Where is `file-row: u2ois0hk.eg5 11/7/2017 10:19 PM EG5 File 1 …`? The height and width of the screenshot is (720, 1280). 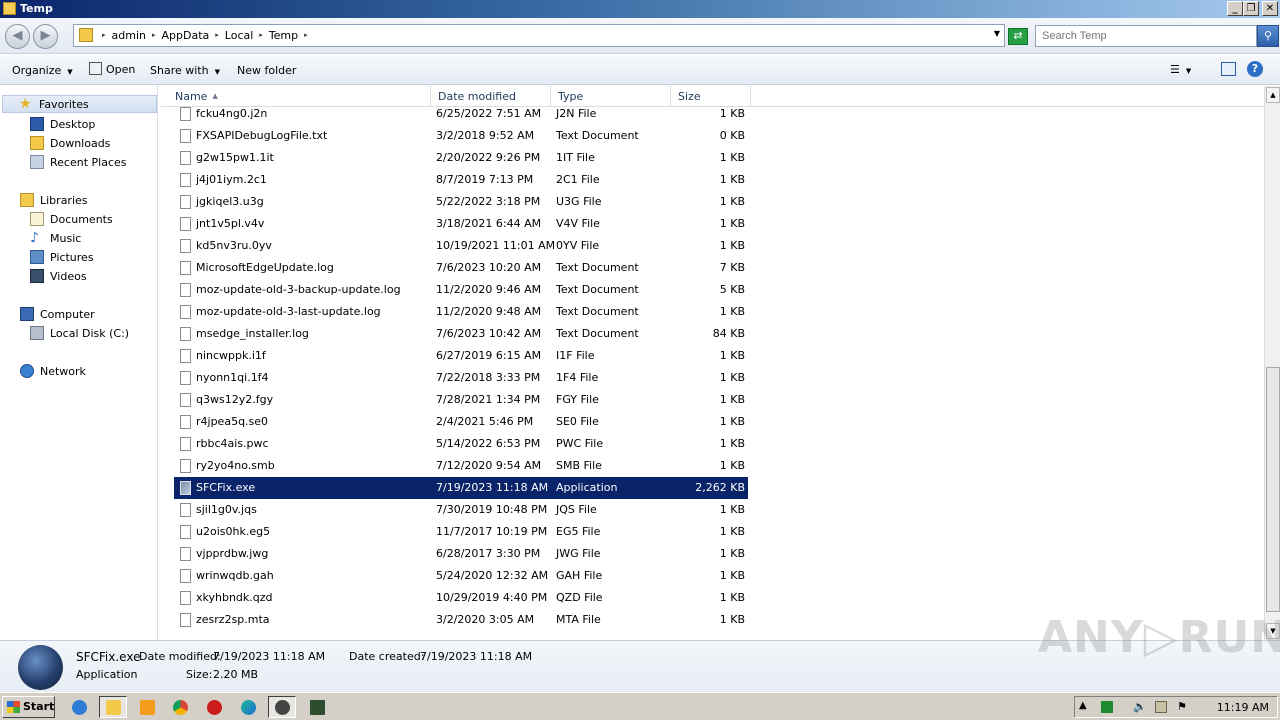
file-row: u2ois0hk.eg5 11/7/2017 10:19 PM EG5 File 1 … is located at coordinates (461, 532).